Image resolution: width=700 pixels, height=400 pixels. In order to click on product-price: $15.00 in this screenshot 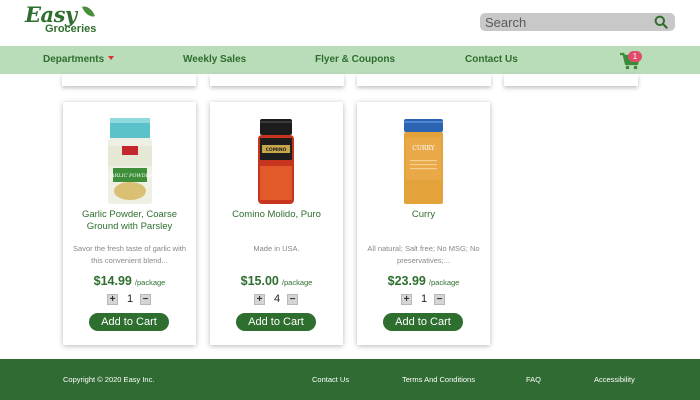, I will do `click(259, 281)`.